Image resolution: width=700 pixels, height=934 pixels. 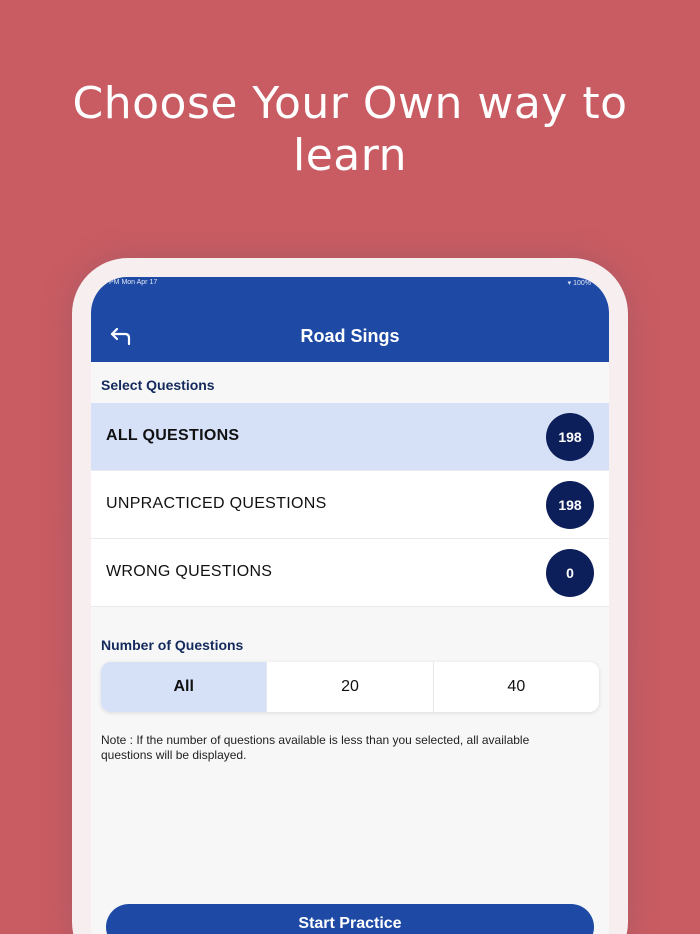 I want to click on question-filter-all: ALL QUESTIONS 198, so click(x=350, y=437).